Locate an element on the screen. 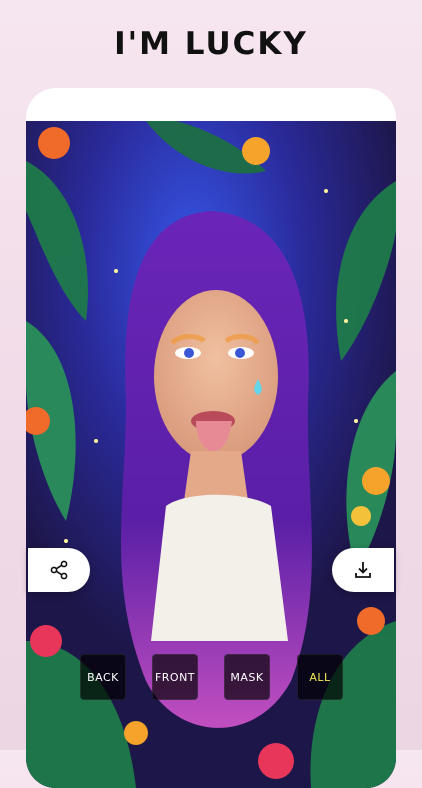 The image size is (422, 788). download-icon is located at coordinates (363, 570).